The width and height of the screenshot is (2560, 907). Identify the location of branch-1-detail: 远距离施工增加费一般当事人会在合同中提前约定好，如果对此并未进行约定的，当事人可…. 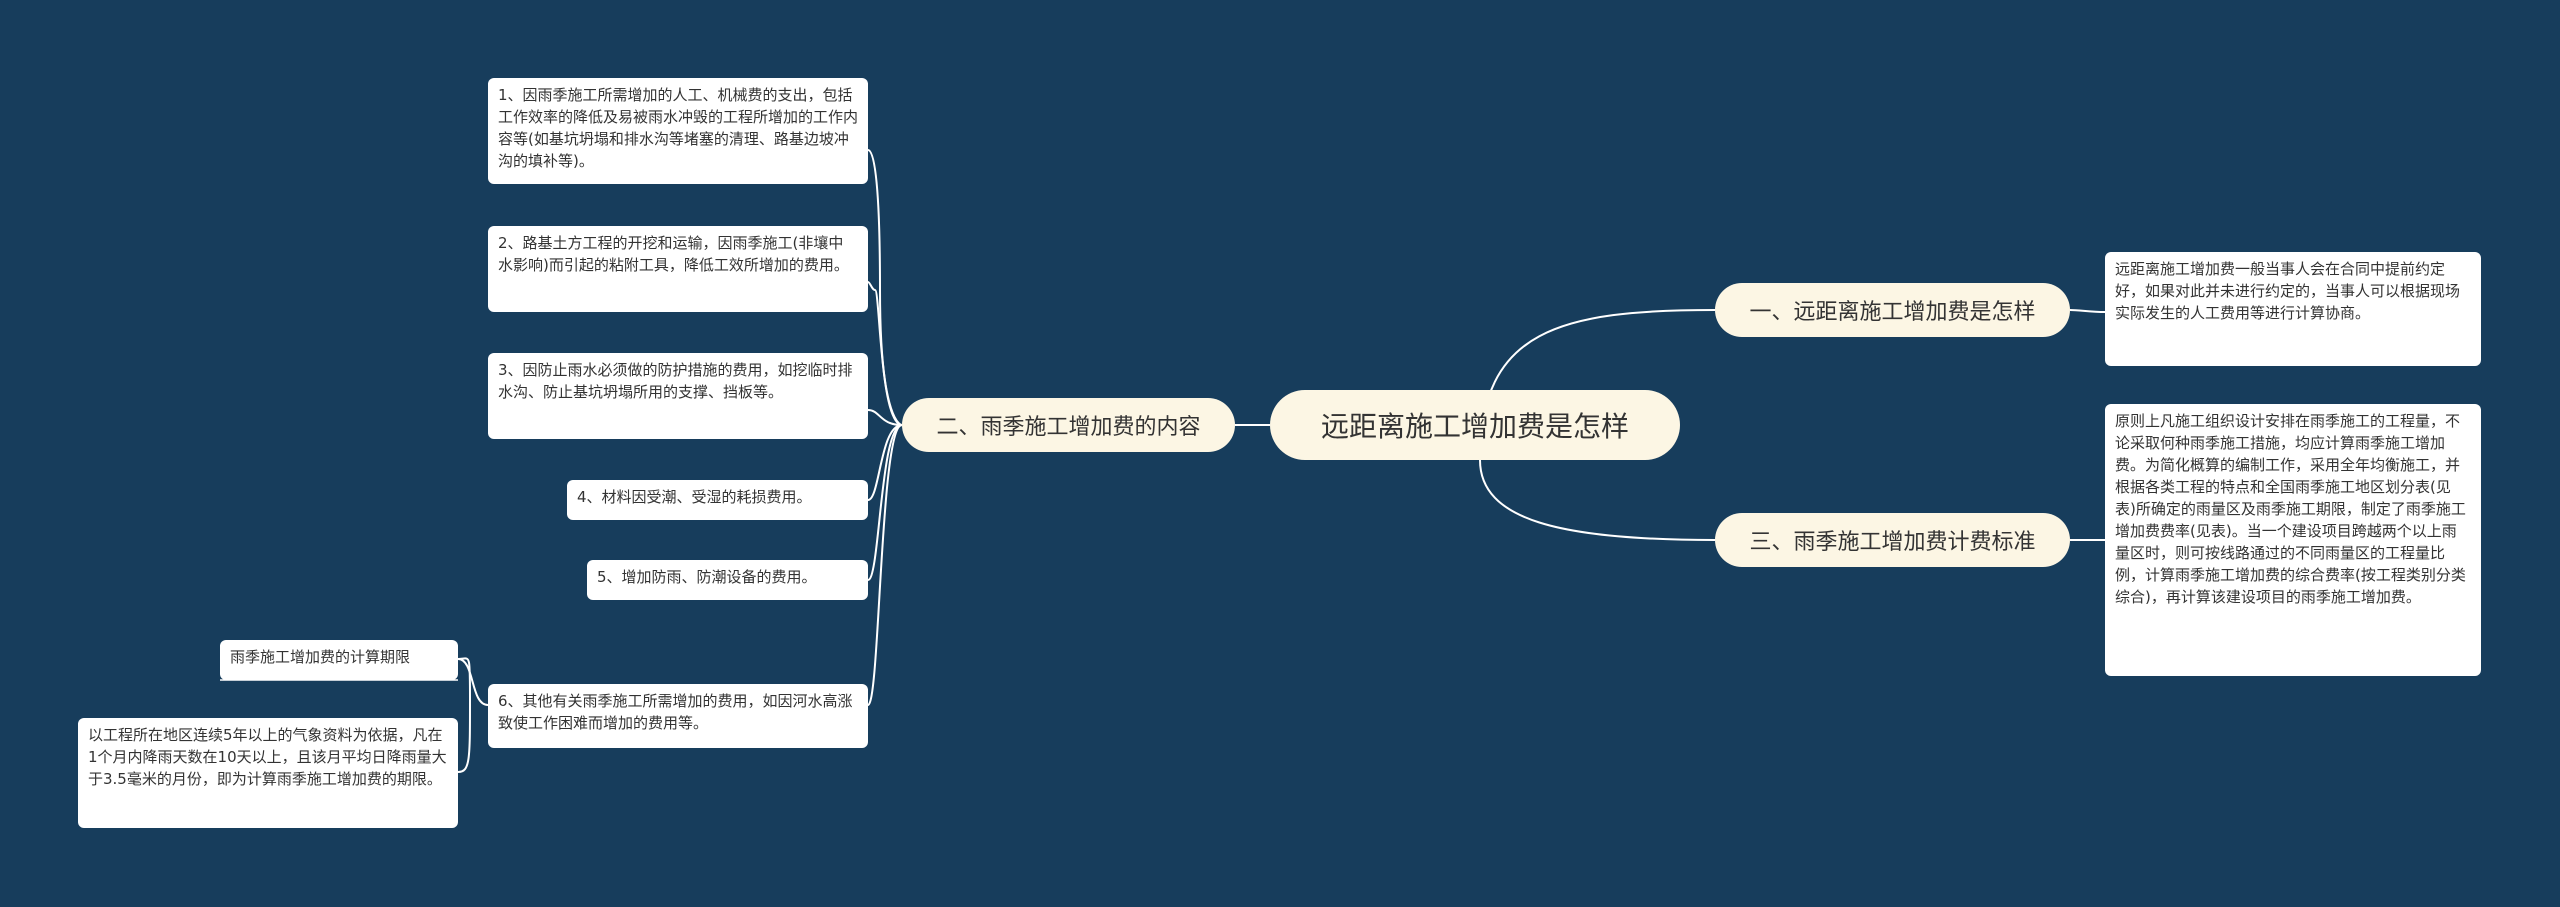
(2293, 309).